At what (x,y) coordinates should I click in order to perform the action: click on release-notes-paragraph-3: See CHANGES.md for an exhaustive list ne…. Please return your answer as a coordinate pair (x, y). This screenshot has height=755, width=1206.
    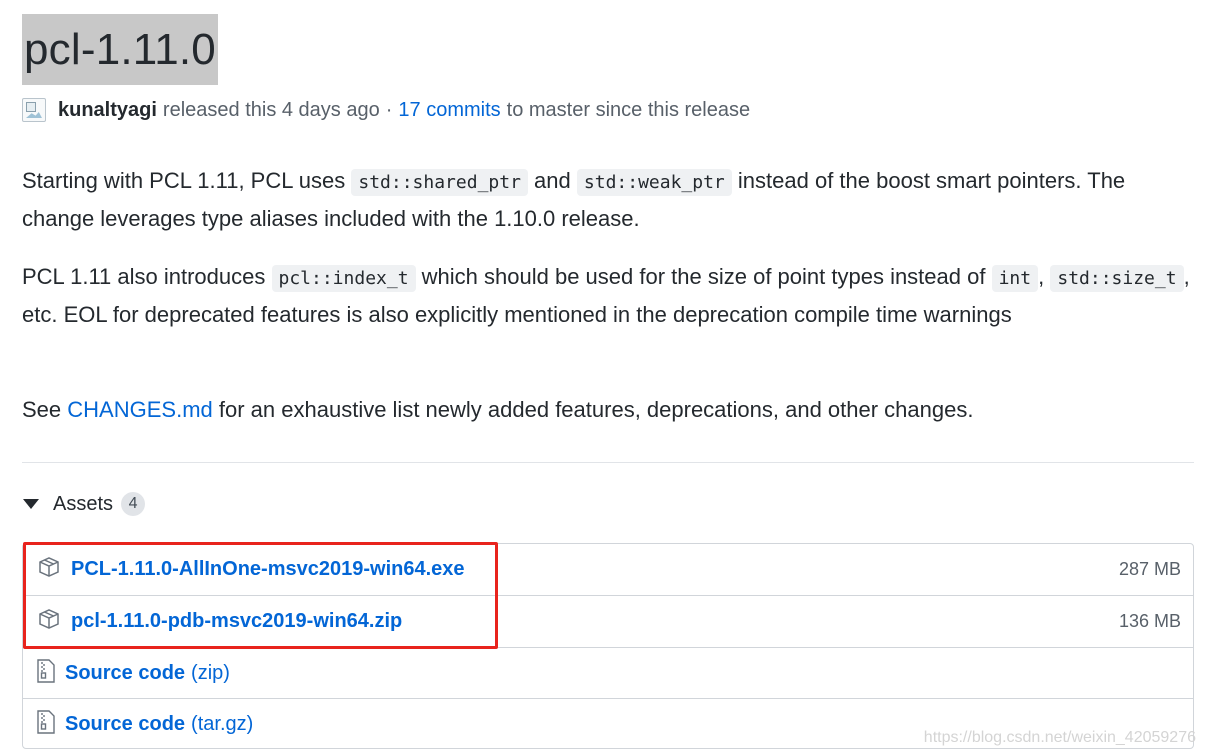
    Looking at the image, I should click on (498, 409).